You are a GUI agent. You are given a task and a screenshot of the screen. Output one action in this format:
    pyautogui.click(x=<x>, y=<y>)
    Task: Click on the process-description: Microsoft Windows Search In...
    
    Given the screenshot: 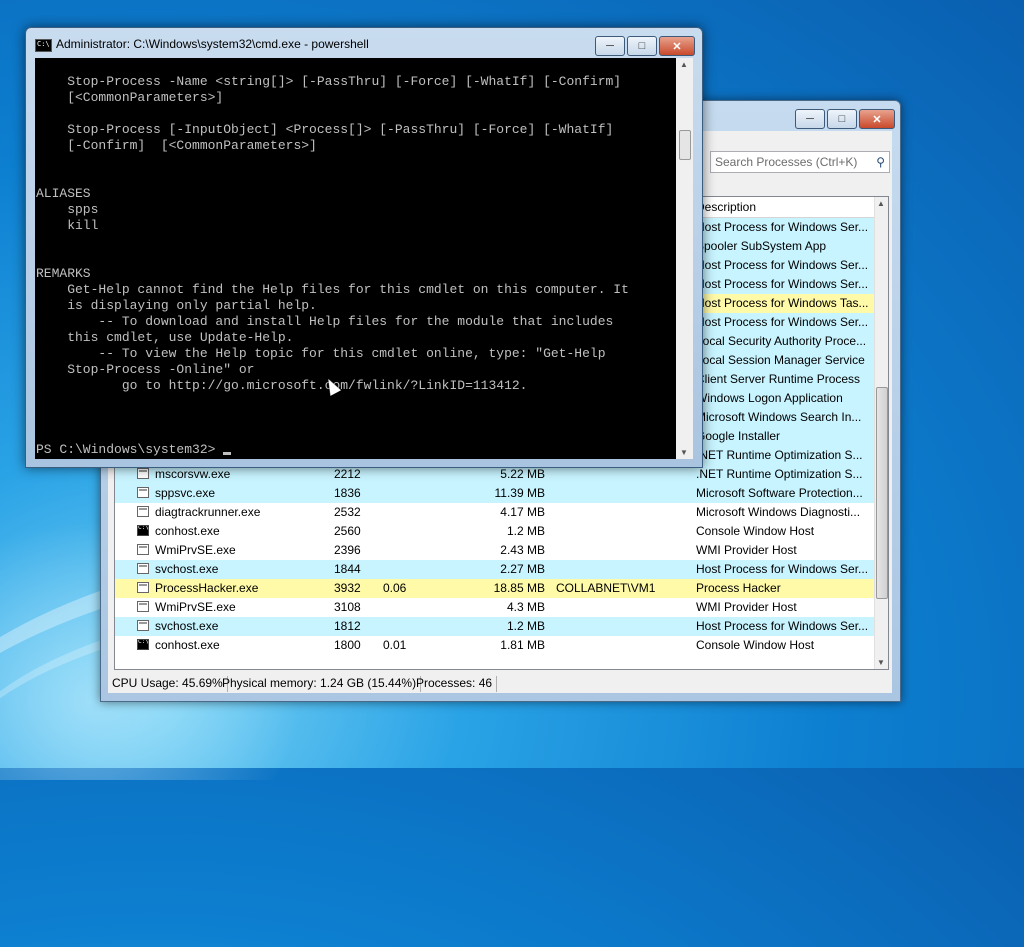 What is the action you would take?
    pyautogui.click(x=779, y=417)
    